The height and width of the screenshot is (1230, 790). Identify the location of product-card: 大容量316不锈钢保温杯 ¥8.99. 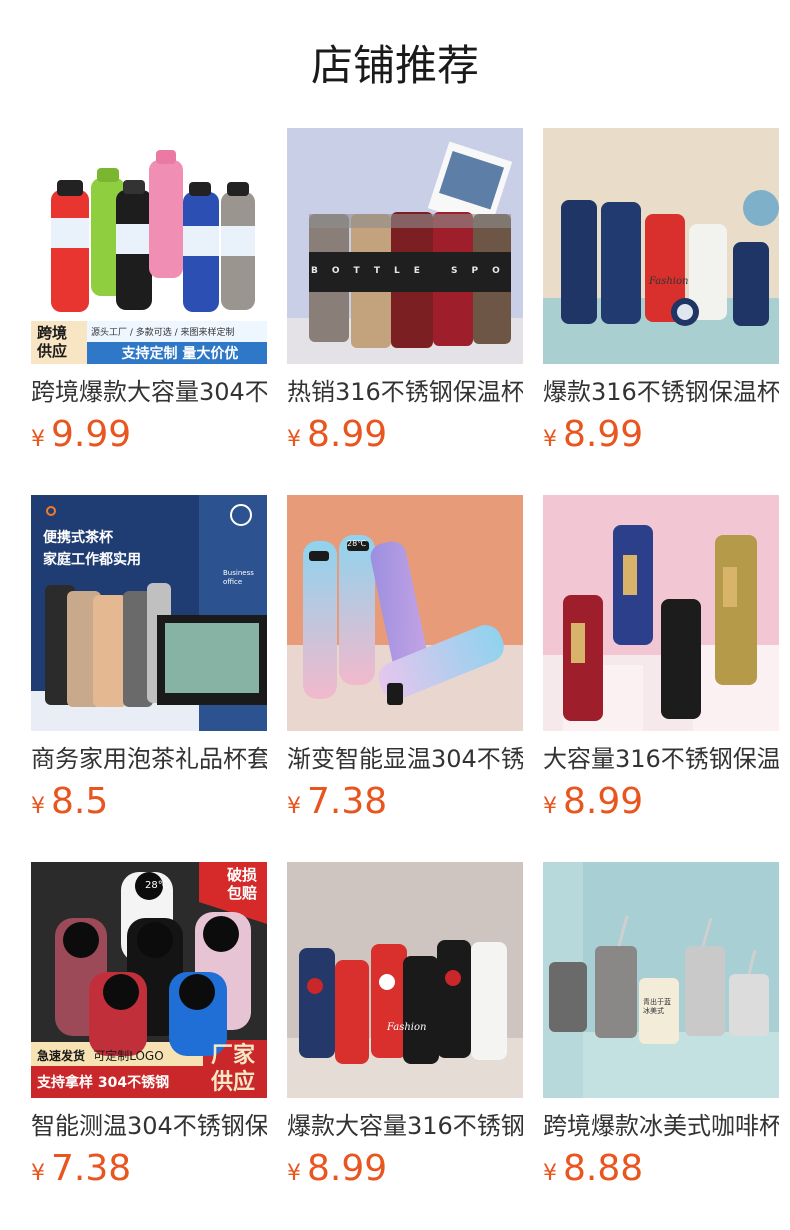
(661, 660).